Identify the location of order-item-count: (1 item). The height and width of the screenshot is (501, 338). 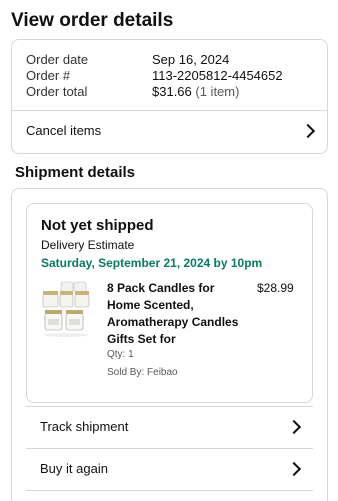
(217, 91).